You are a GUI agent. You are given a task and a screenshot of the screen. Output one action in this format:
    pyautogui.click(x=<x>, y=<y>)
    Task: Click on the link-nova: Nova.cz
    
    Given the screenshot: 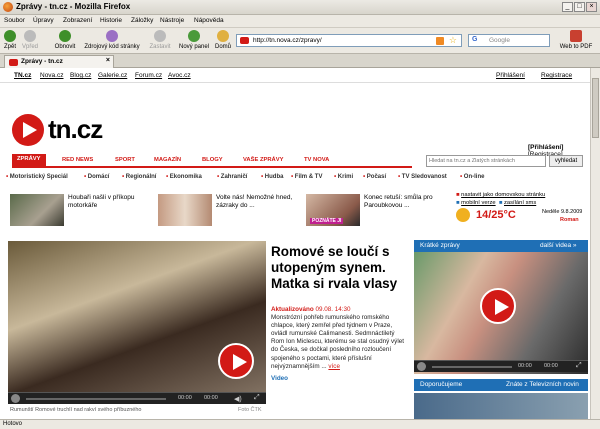 What is the action you would take?
    pyautogui.click(x=51, y=75)
    